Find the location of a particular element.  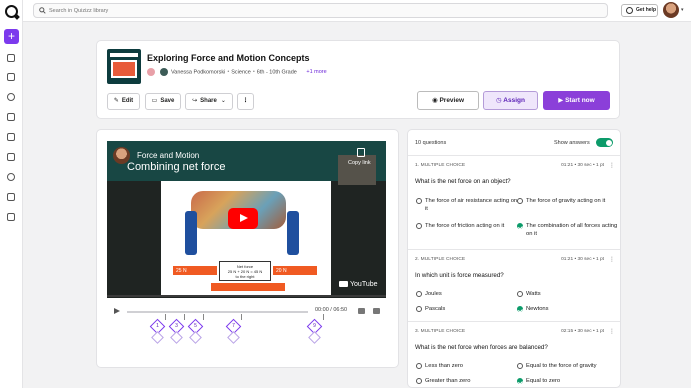

quiz-thumbnail is located at coordinates (124, 66).